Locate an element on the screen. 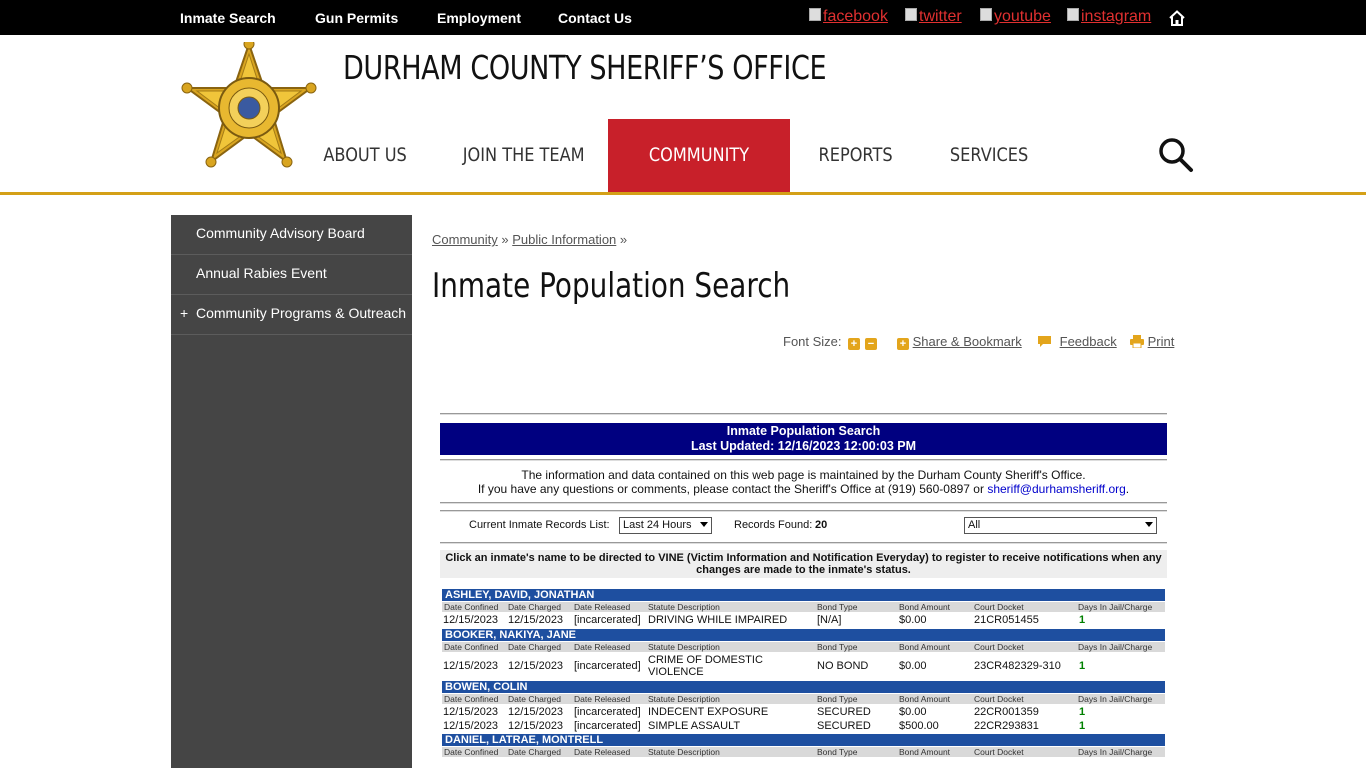 This screenshot has height=778, width=1366. cell-statute: INDECENT EXPOSURE is located at coordinates (708, 712).